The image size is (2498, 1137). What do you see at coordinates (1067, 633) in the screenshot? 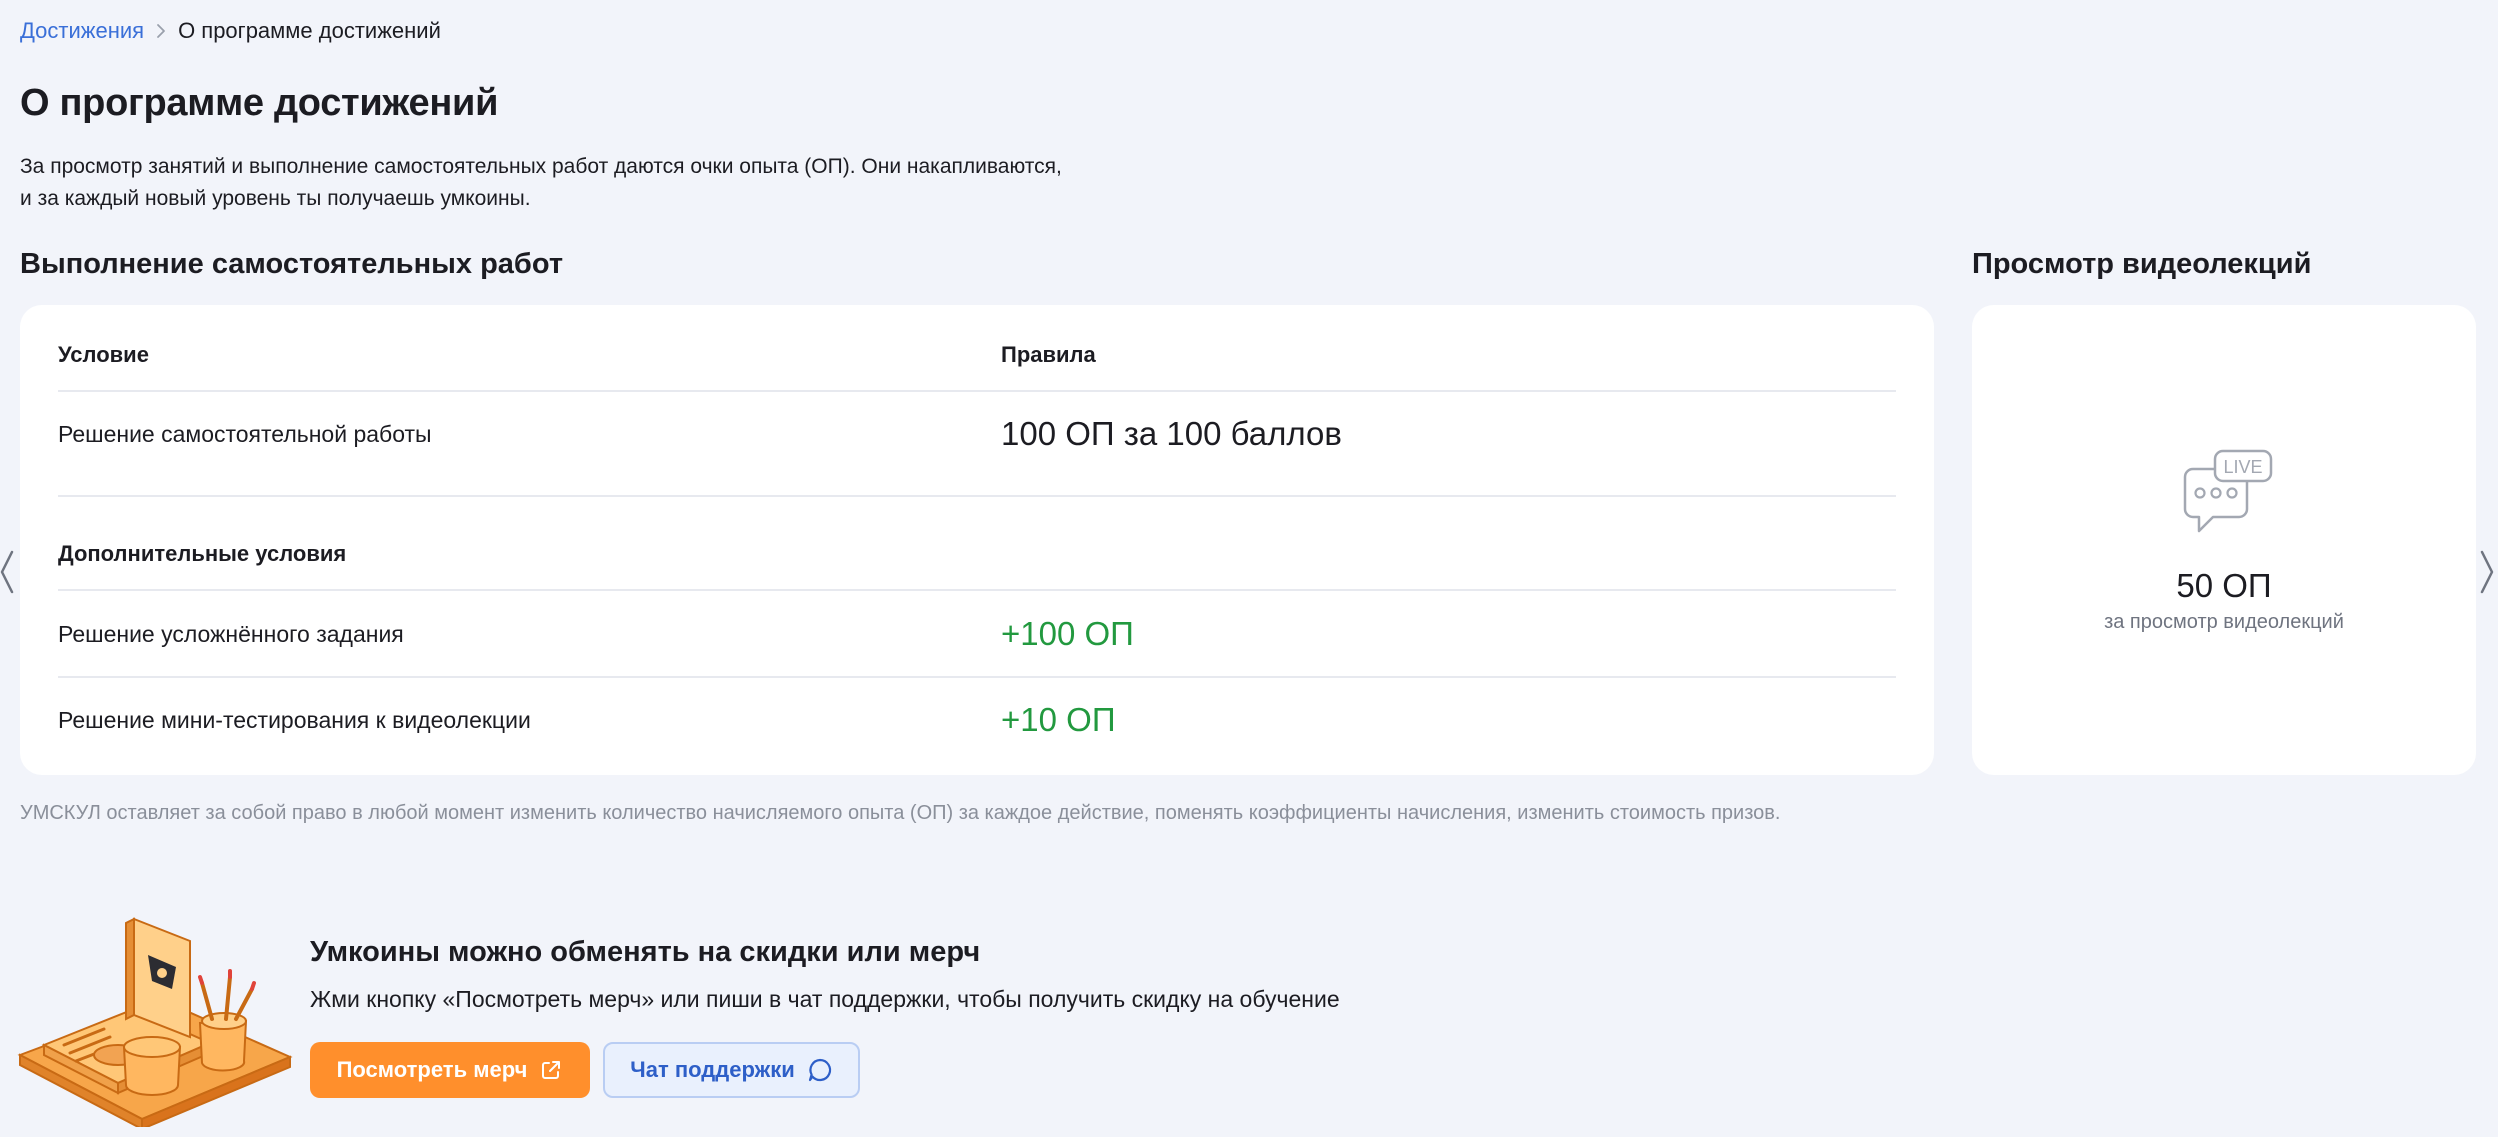
I see `row-extra-rule-1: +100 ОП` at bounding box center [1067, 633].